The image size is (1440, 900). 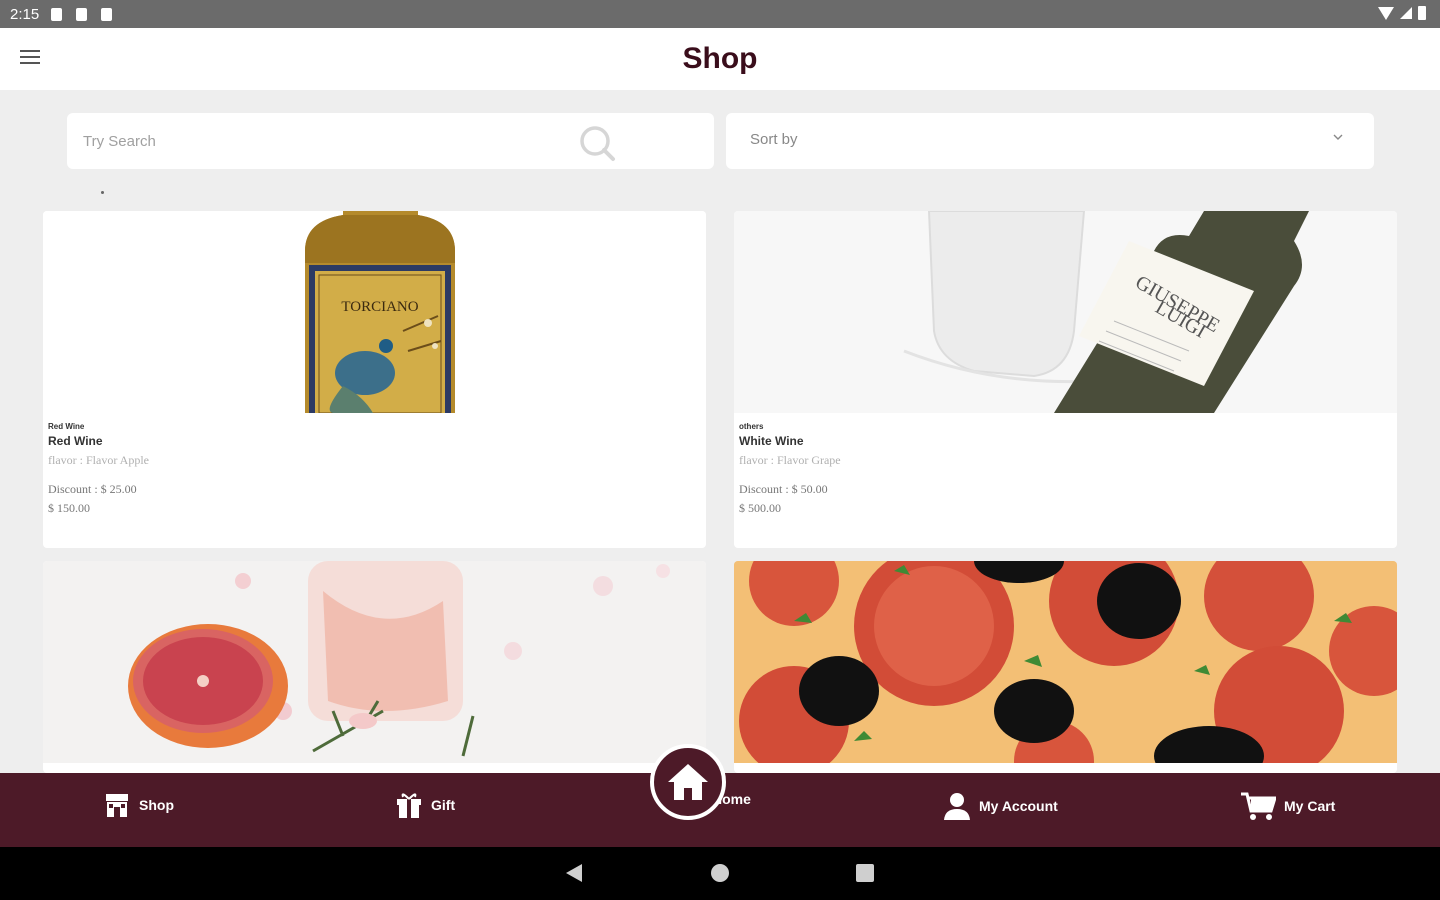 I want to click on nav-shop-label: Shop, so click(x=156, y=805).